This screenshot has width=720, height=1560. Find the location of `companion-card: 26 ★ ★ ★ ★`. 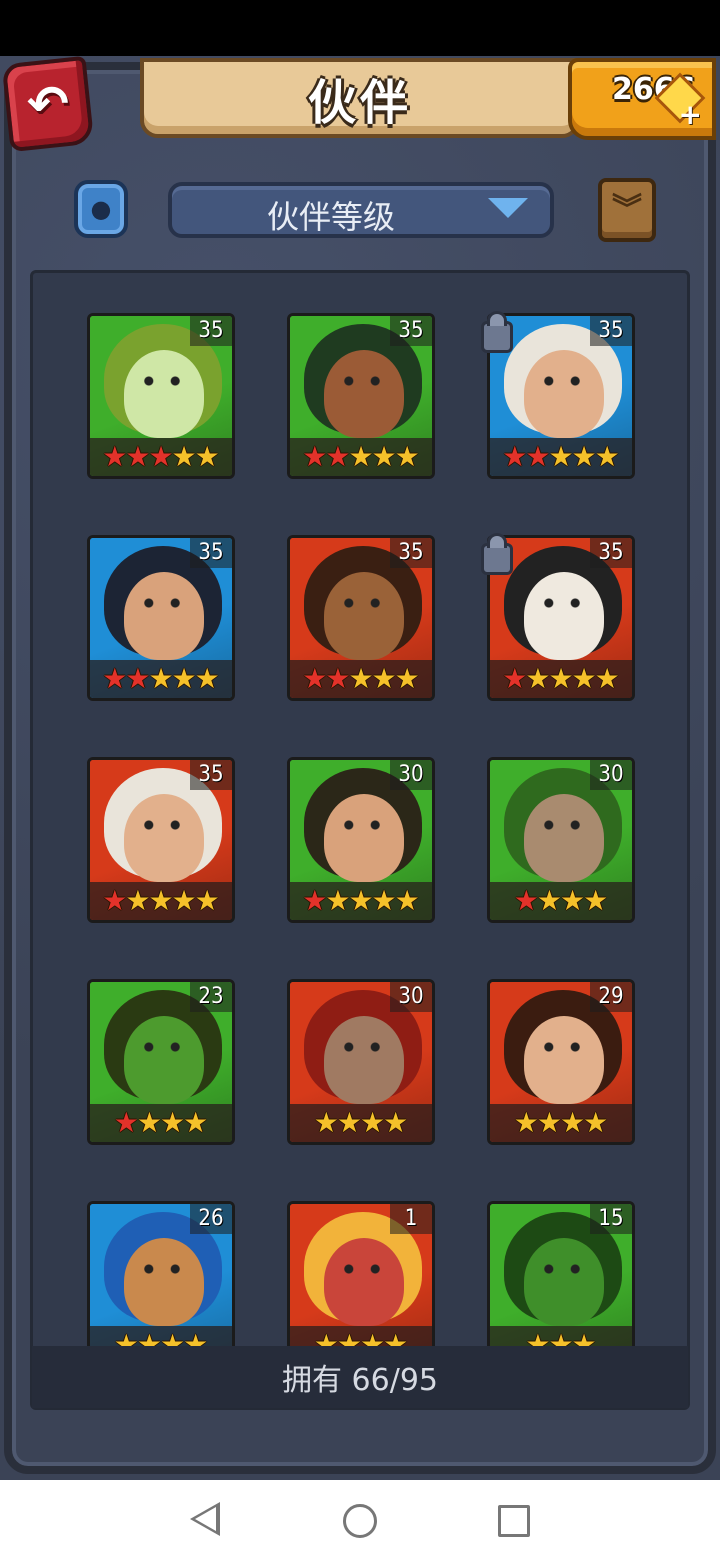

companion-card: 26 ★ ★ ★ ★ is located at coordinates (161, 1284).